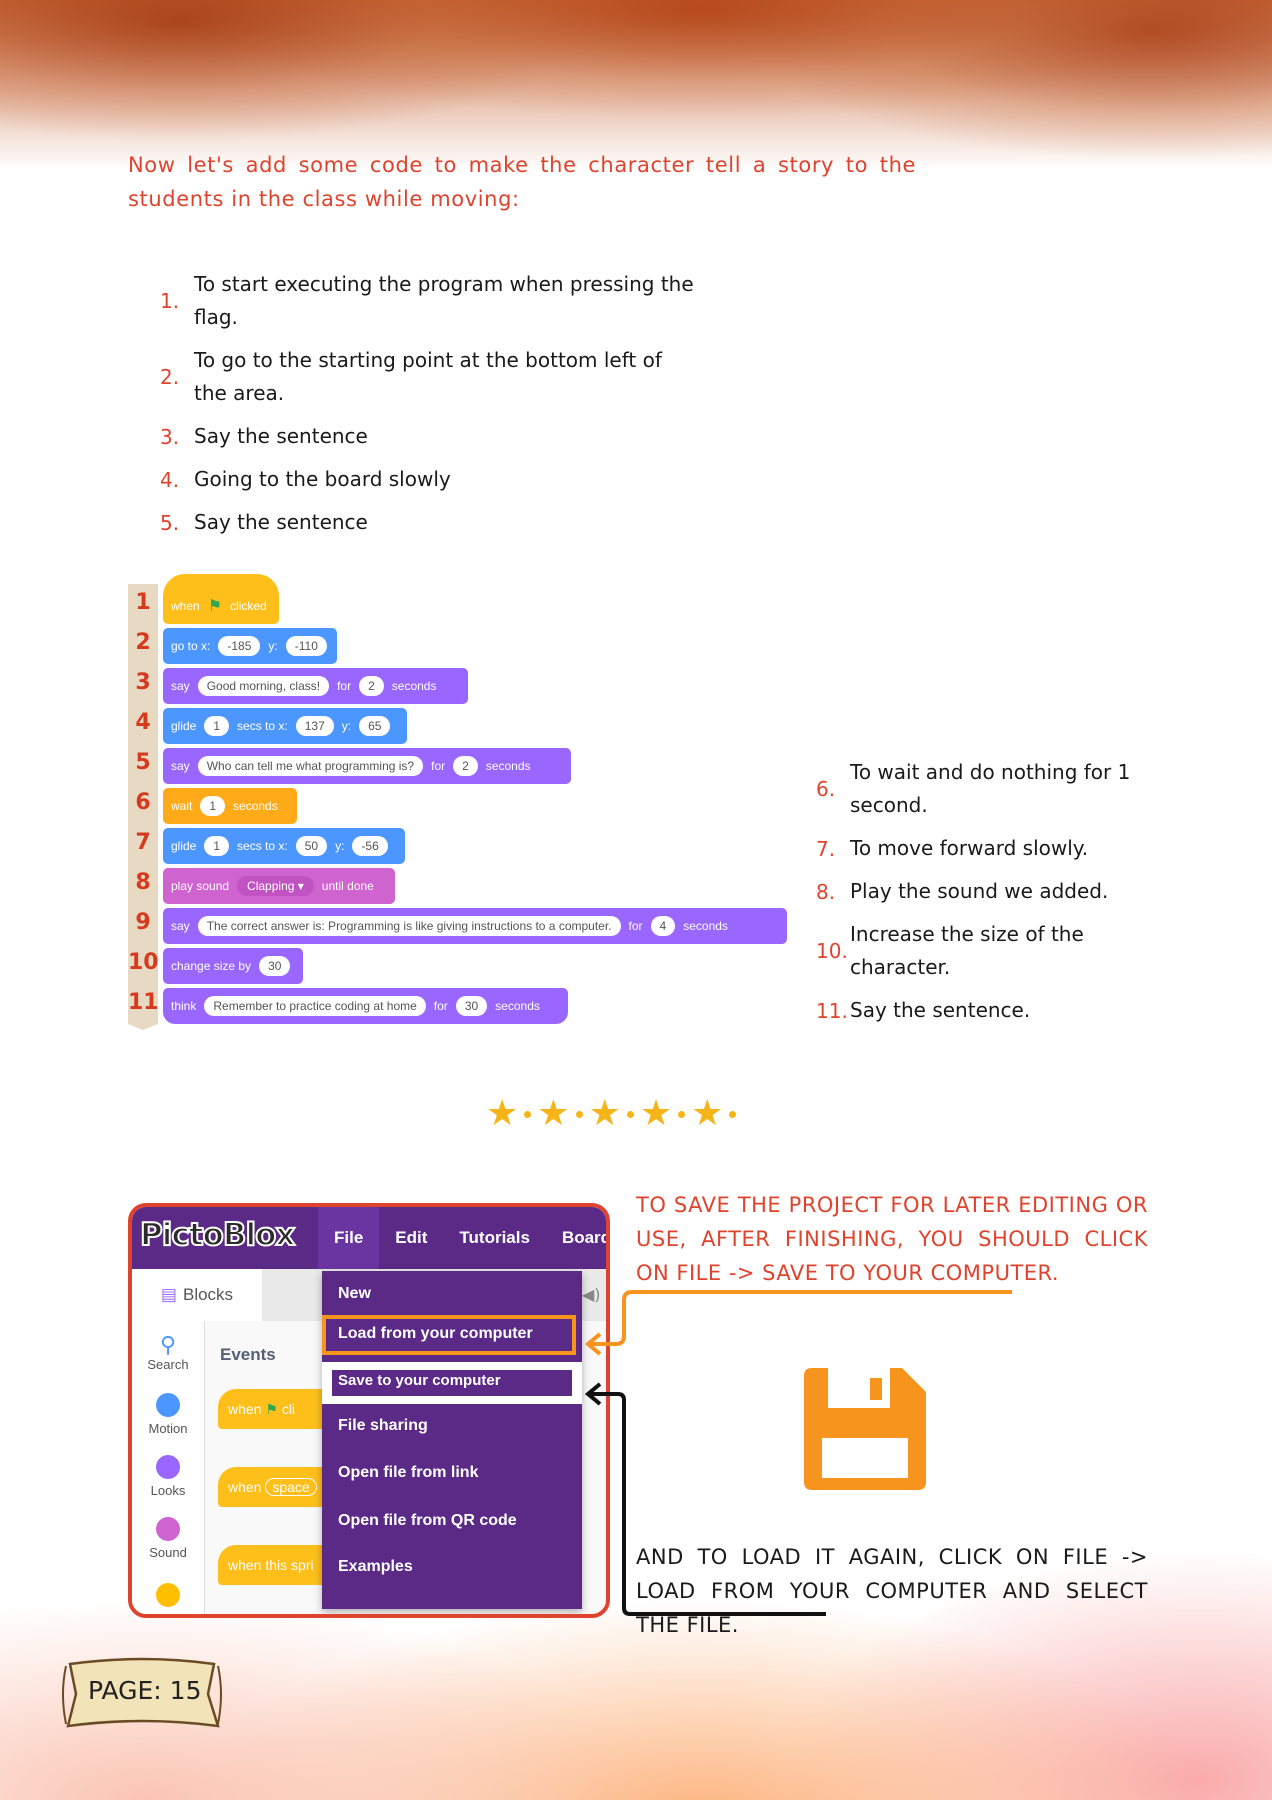  What do you see at coordinates (865, 1429) in the screenshot?
I see `floppy-disk-icon` at bounding box center [865, 1429].